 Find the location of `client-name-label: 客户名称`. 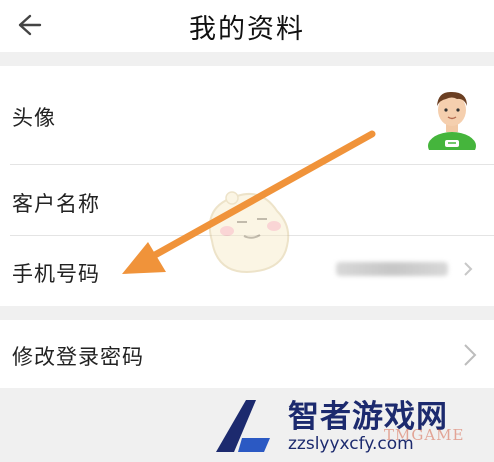

client-name-label: 客户名称 is located at coordinates (56, 204).